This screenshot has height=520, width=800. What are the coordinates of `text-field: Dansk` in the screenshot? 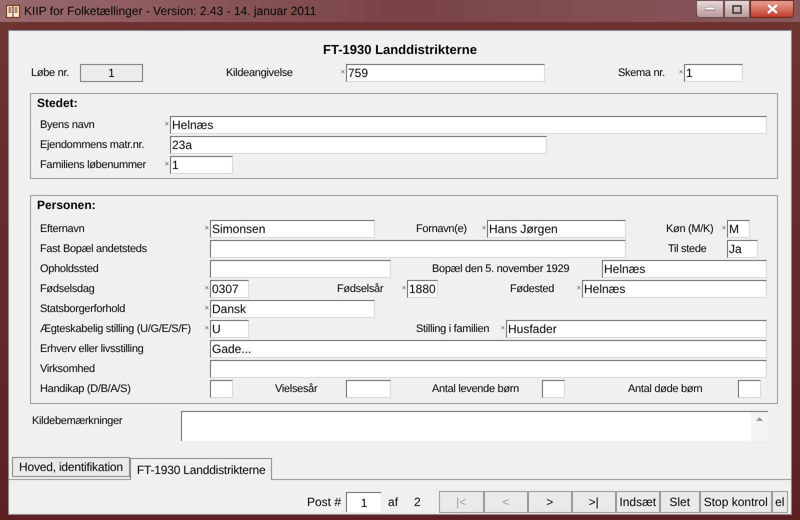 It's located at (292, 309).